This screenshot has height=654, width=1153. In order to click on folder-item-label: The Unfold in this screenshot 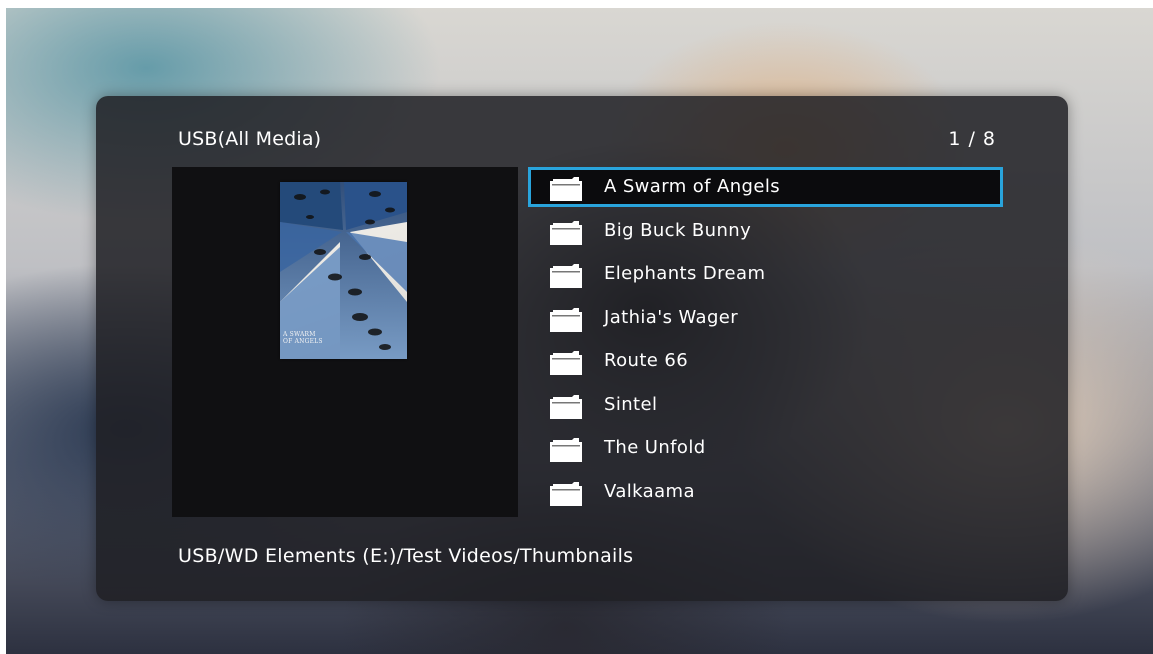, I will do `click(655, 447)`.